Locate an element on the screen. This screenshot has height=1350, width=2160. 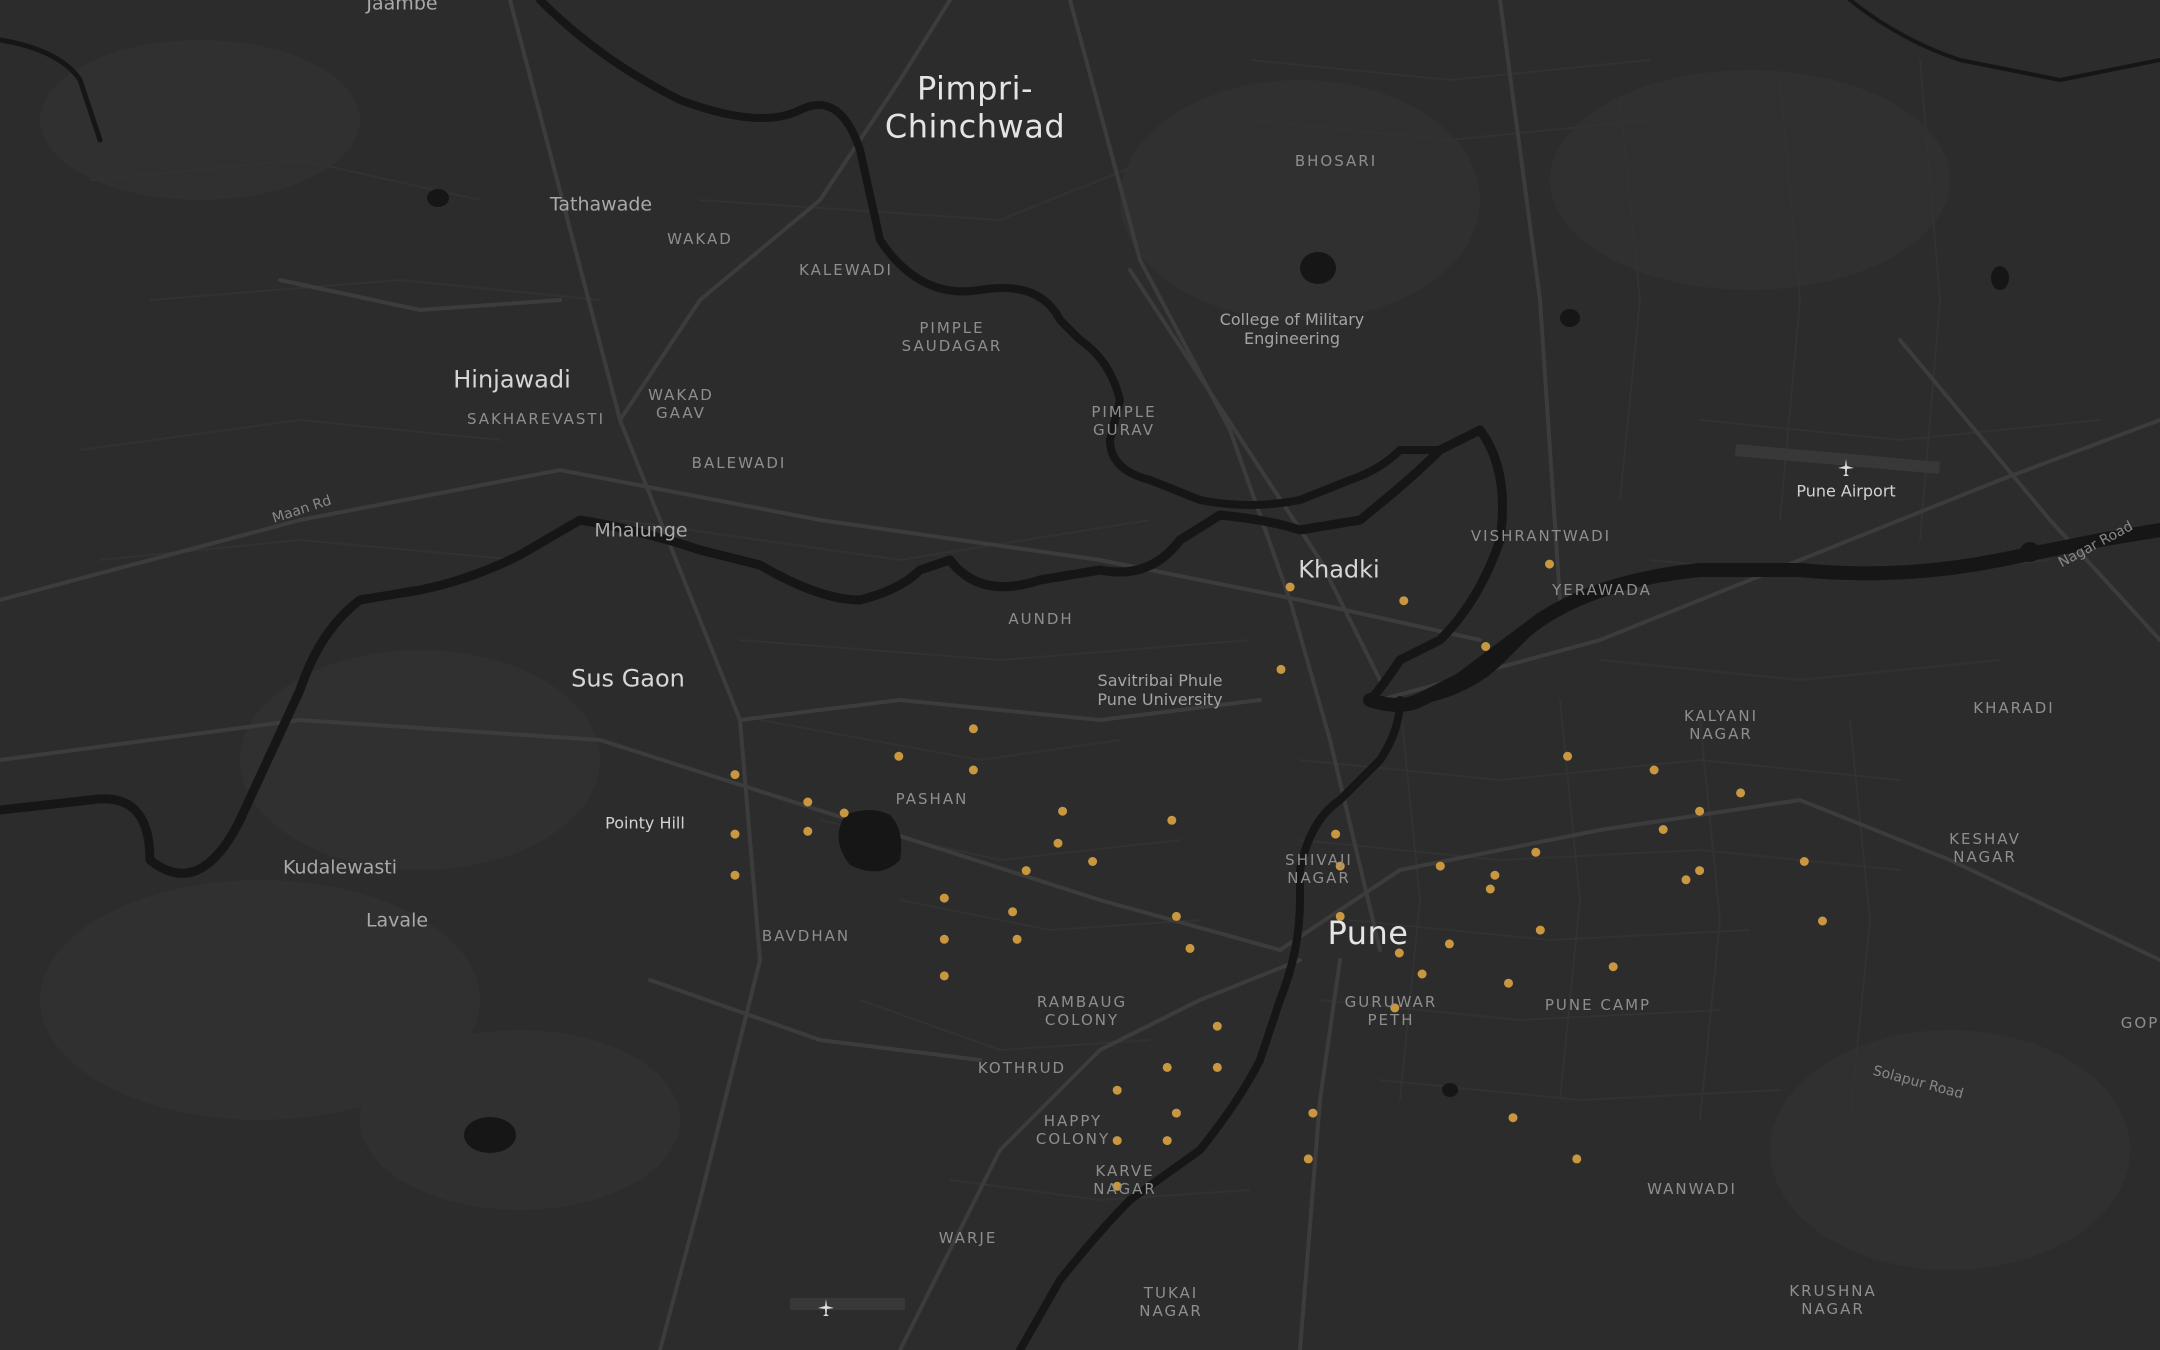
place-label-mhalunge: Mhalunge is located at coordinates (641, 530).